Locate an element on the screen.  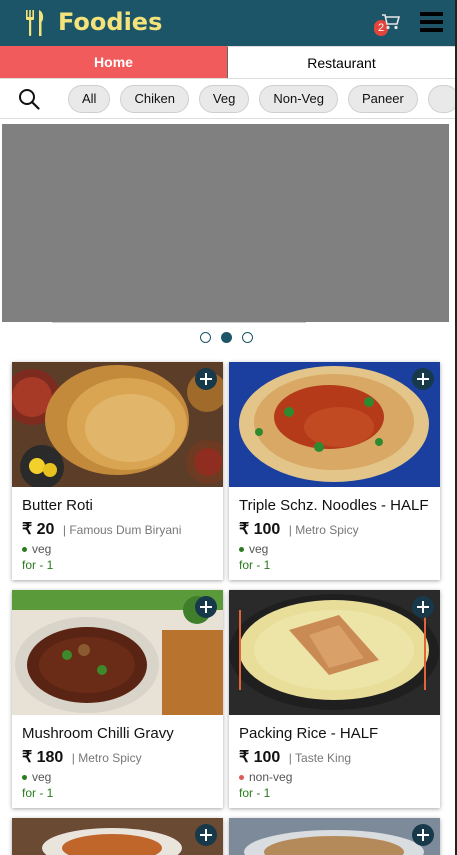
tab-restaurant: Restaurant is located at coordinates (341, 62).